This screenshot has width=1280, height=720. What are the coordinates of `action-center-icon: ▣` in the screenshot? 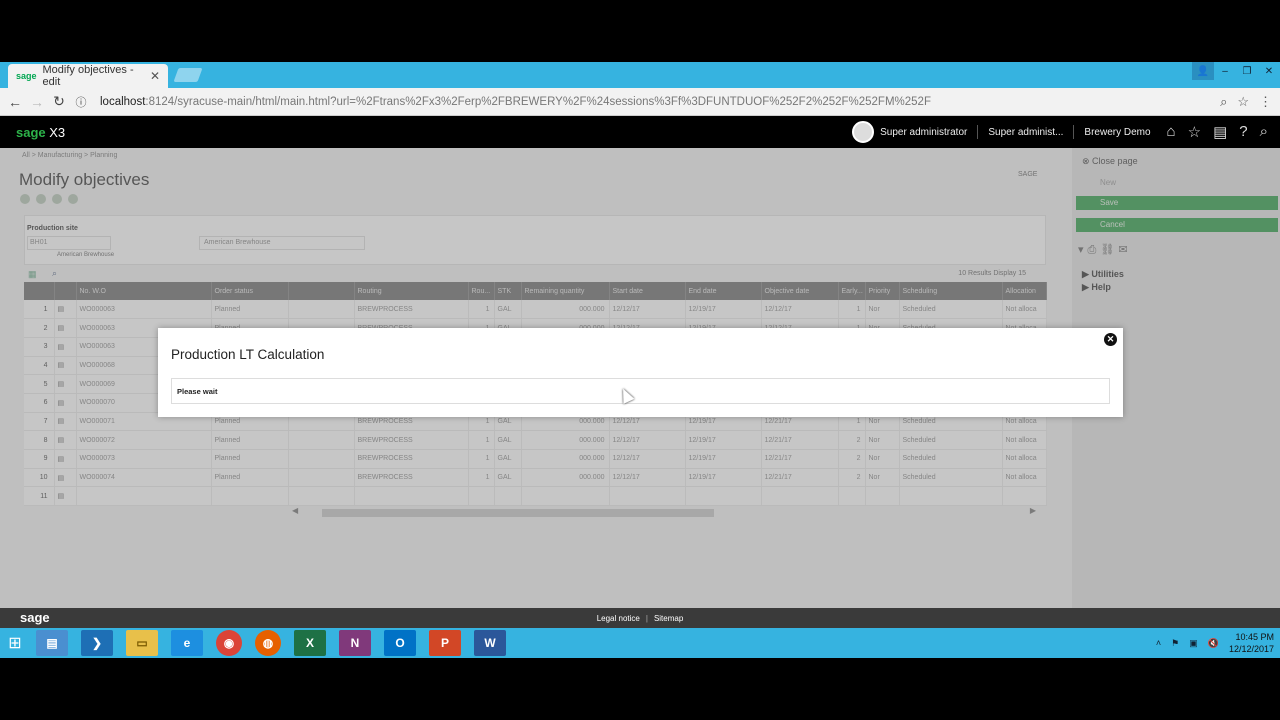 It's located at (1193, 643).